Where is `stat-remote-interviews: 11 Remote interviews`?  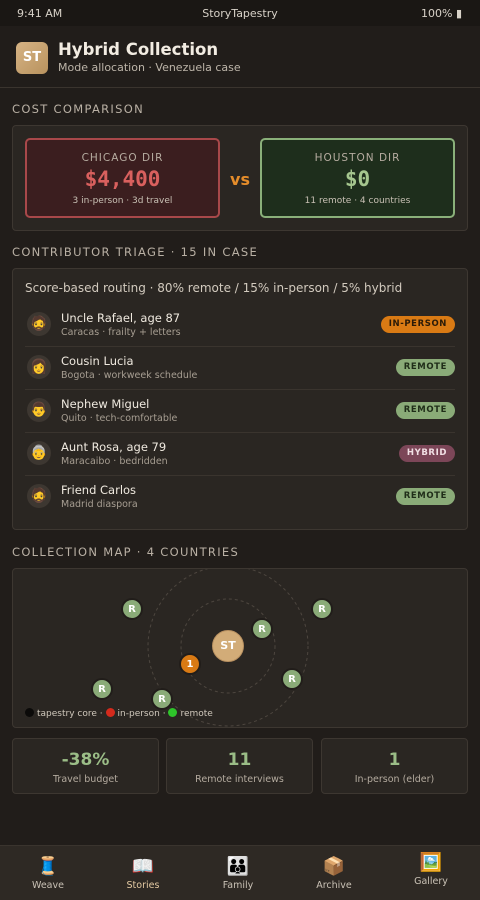 stat-remote-interviews: 11 Remote interviews is located at coordinates (239, 766).